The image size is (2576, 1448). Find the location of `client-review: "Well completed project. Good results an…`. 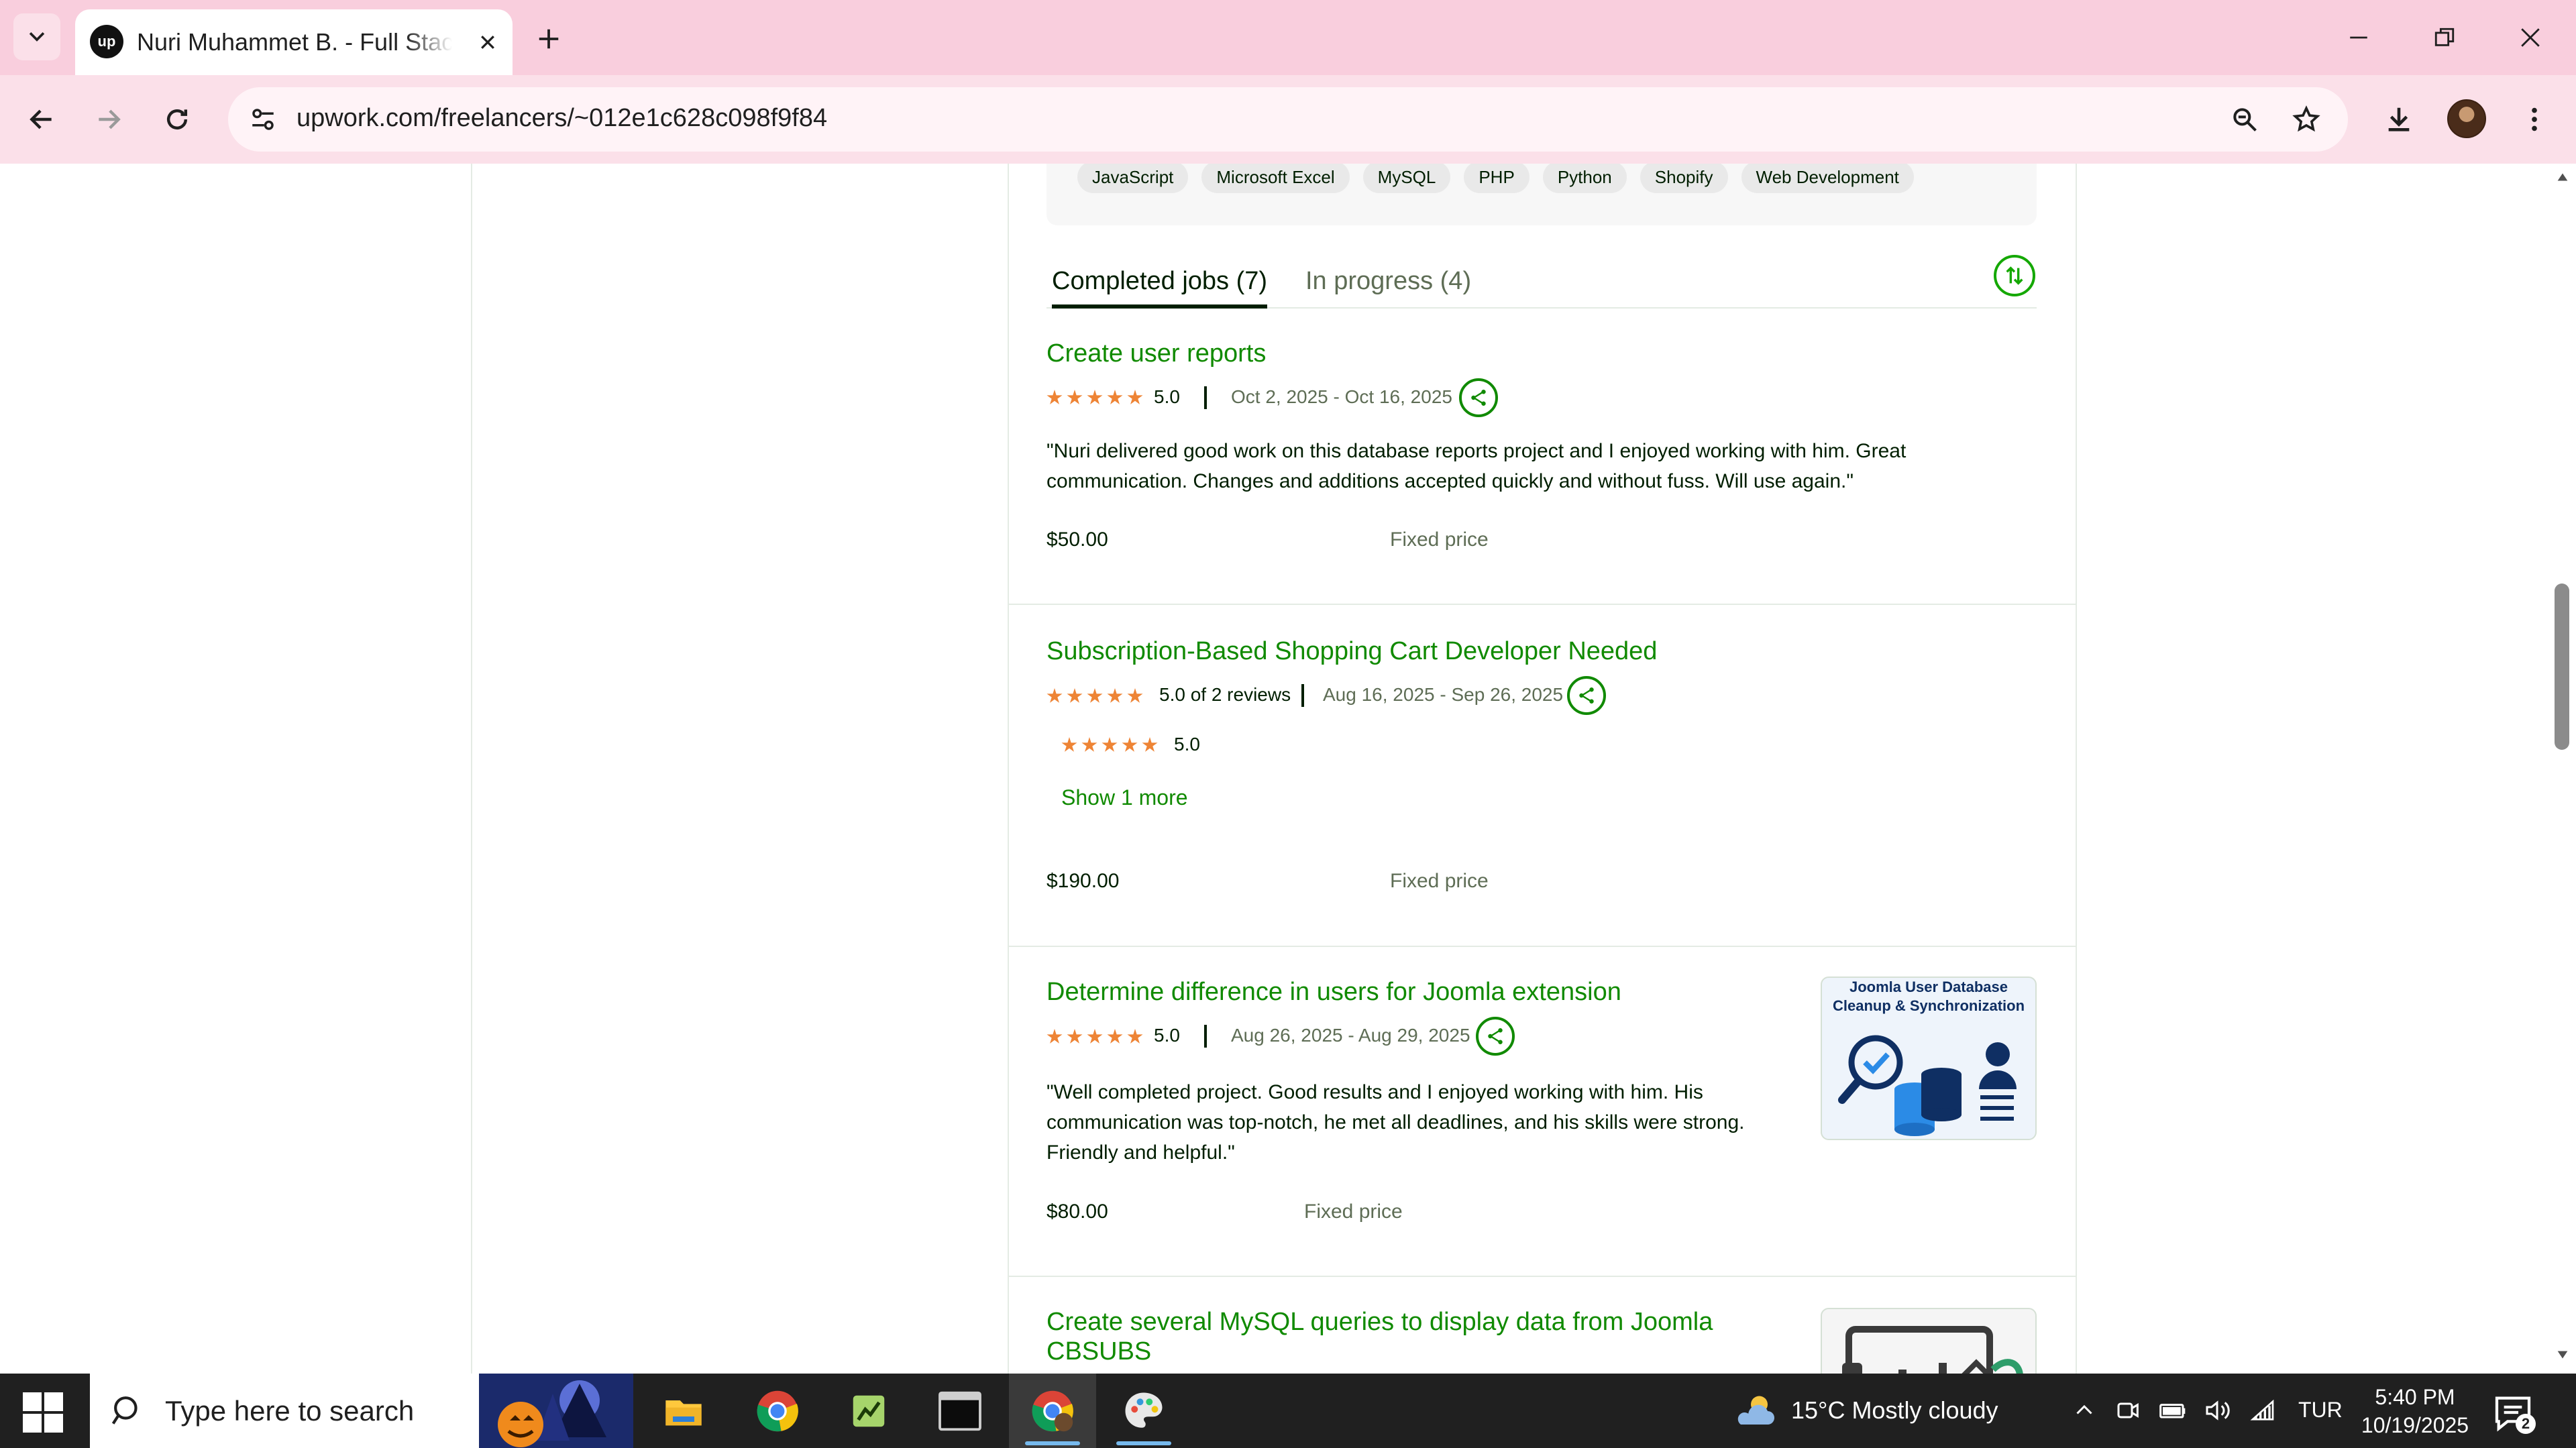

client-review: "Well completed project. Good results an… is located at coordinates (1395, 1122).